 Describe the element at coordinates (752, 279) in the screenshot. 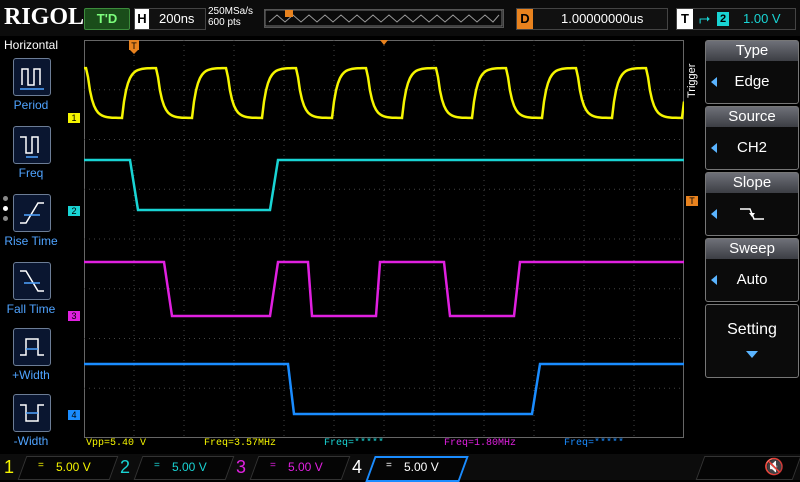

I see `trigger-sweep-value: Auto` at that location.